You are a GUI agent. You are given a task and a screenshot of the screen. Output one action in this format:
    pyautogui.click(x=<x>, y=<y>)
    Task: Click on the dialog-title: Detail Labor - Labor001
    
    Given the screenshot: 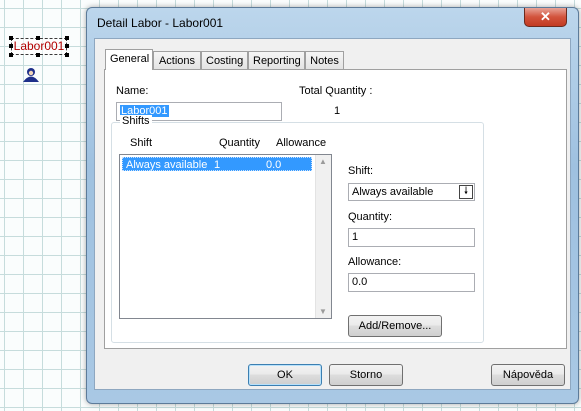 What is the action you would take?
    pyautogui.click(x=160, y=23)
    